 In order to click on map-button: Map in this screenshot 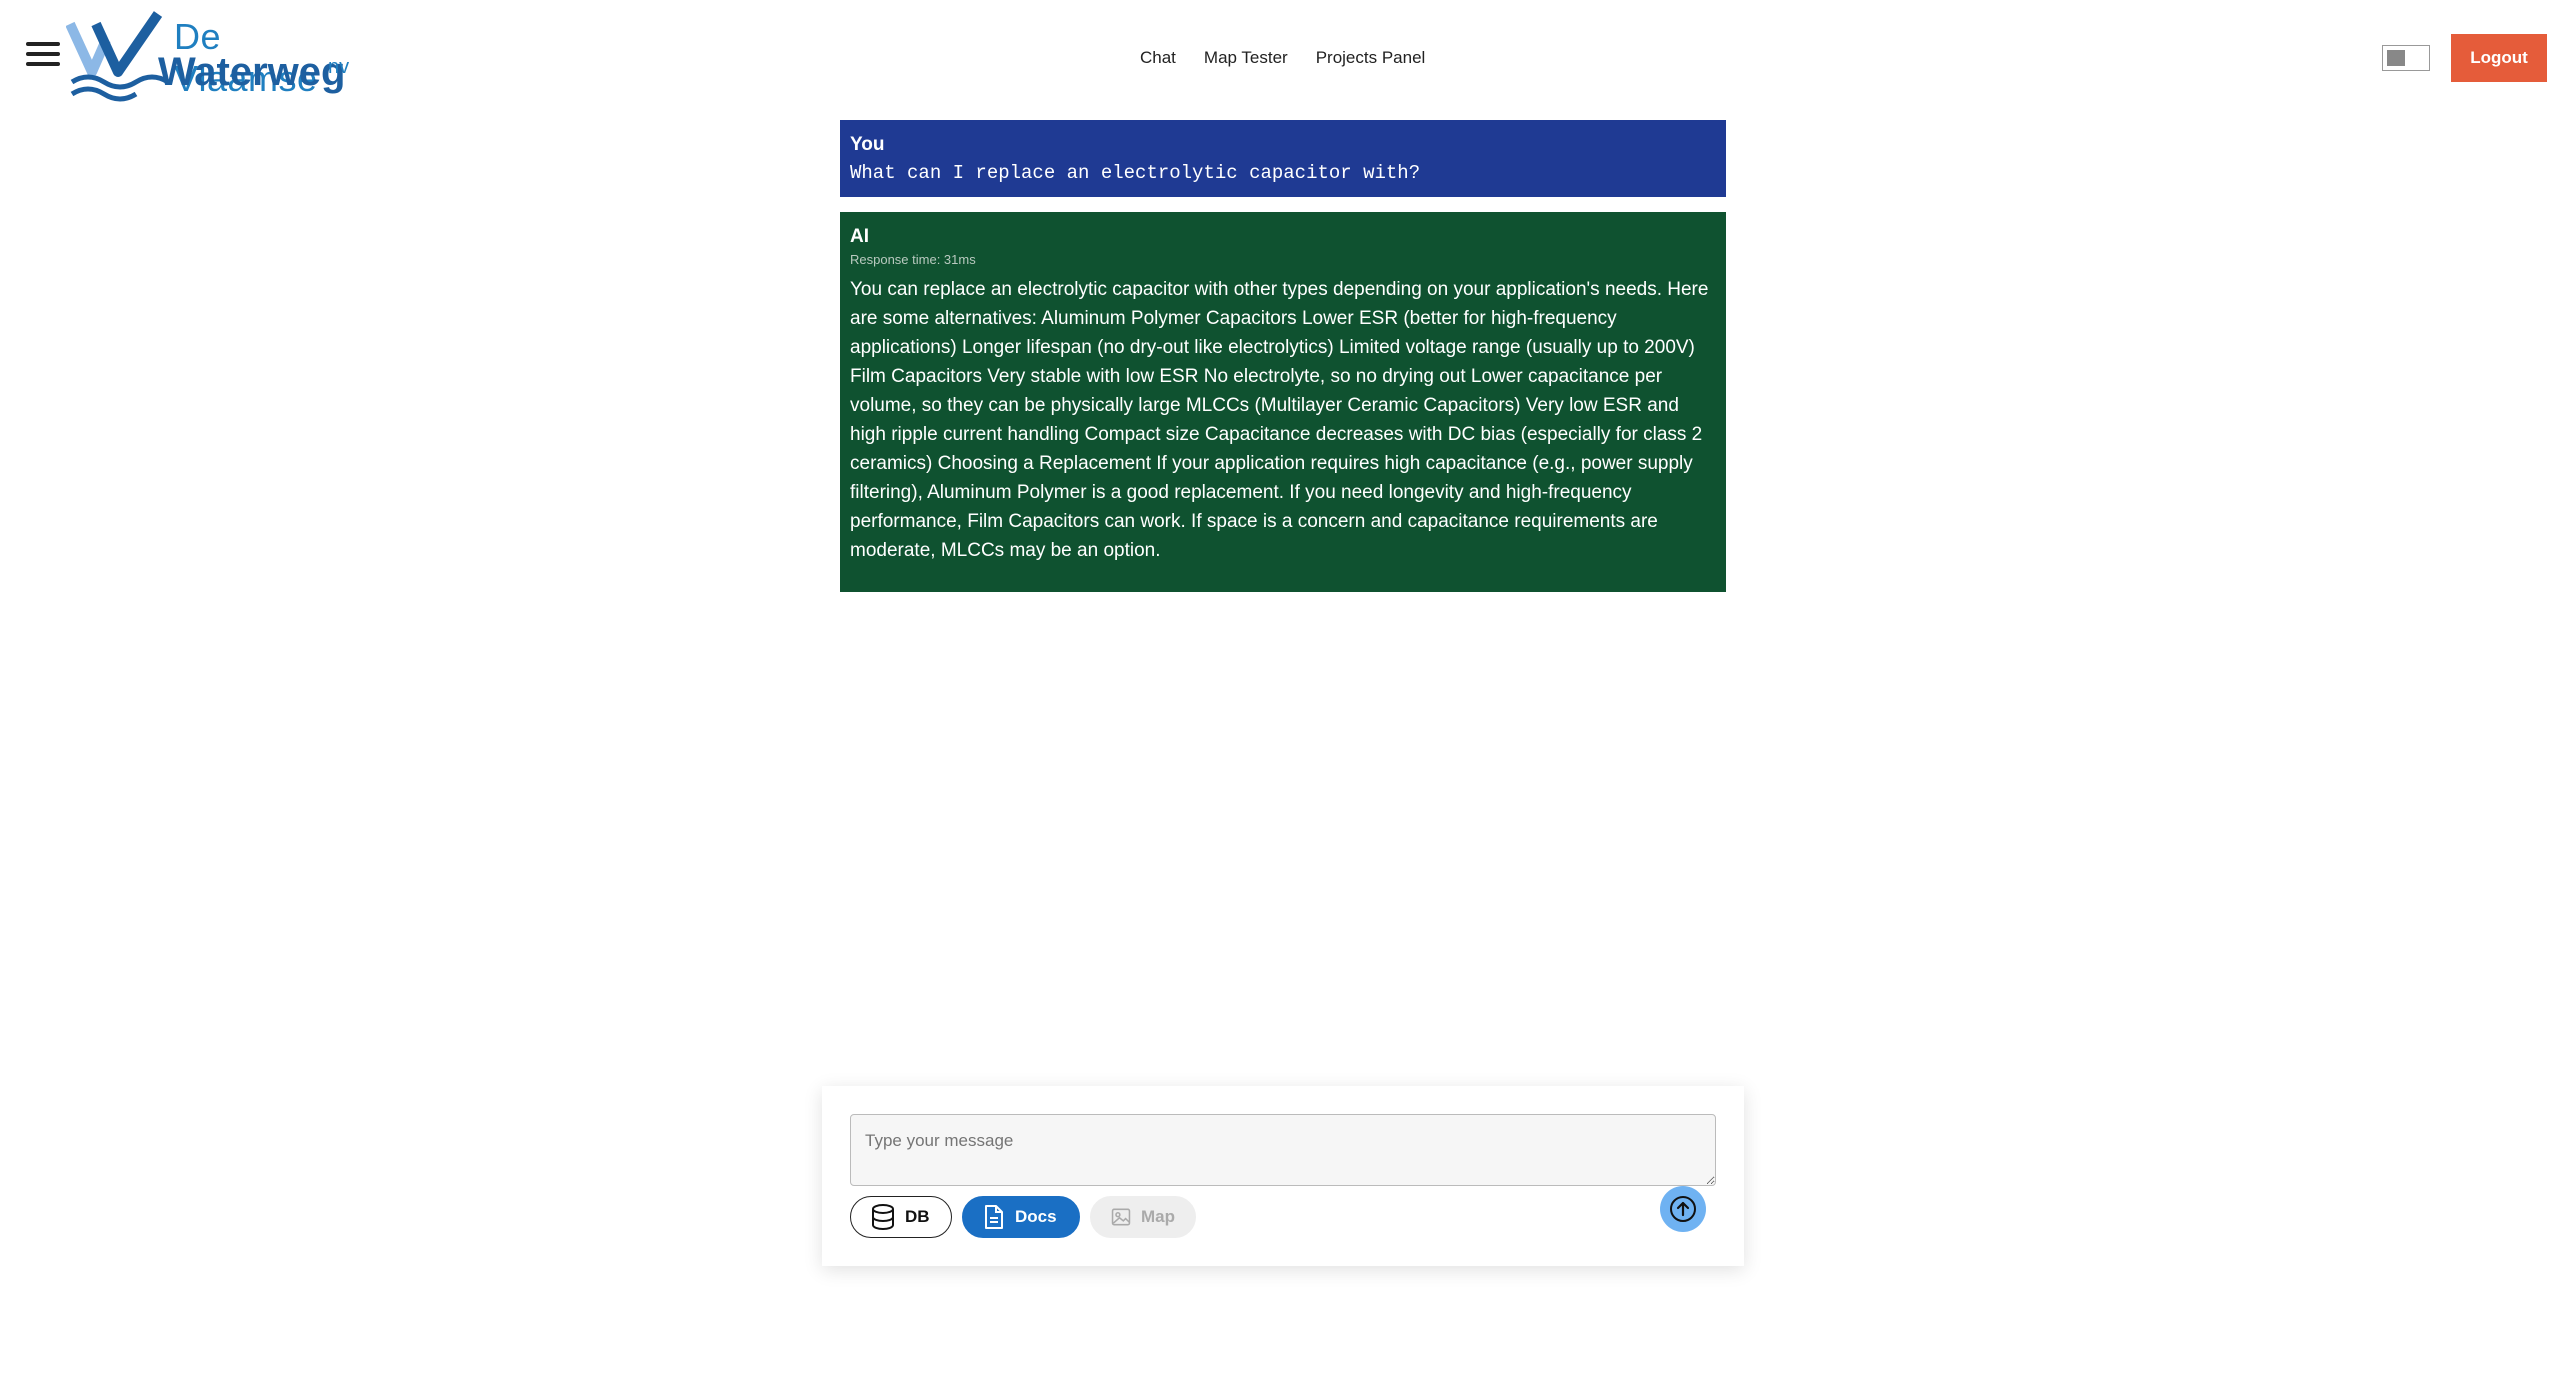, I will do `click(1143, 1217)`.